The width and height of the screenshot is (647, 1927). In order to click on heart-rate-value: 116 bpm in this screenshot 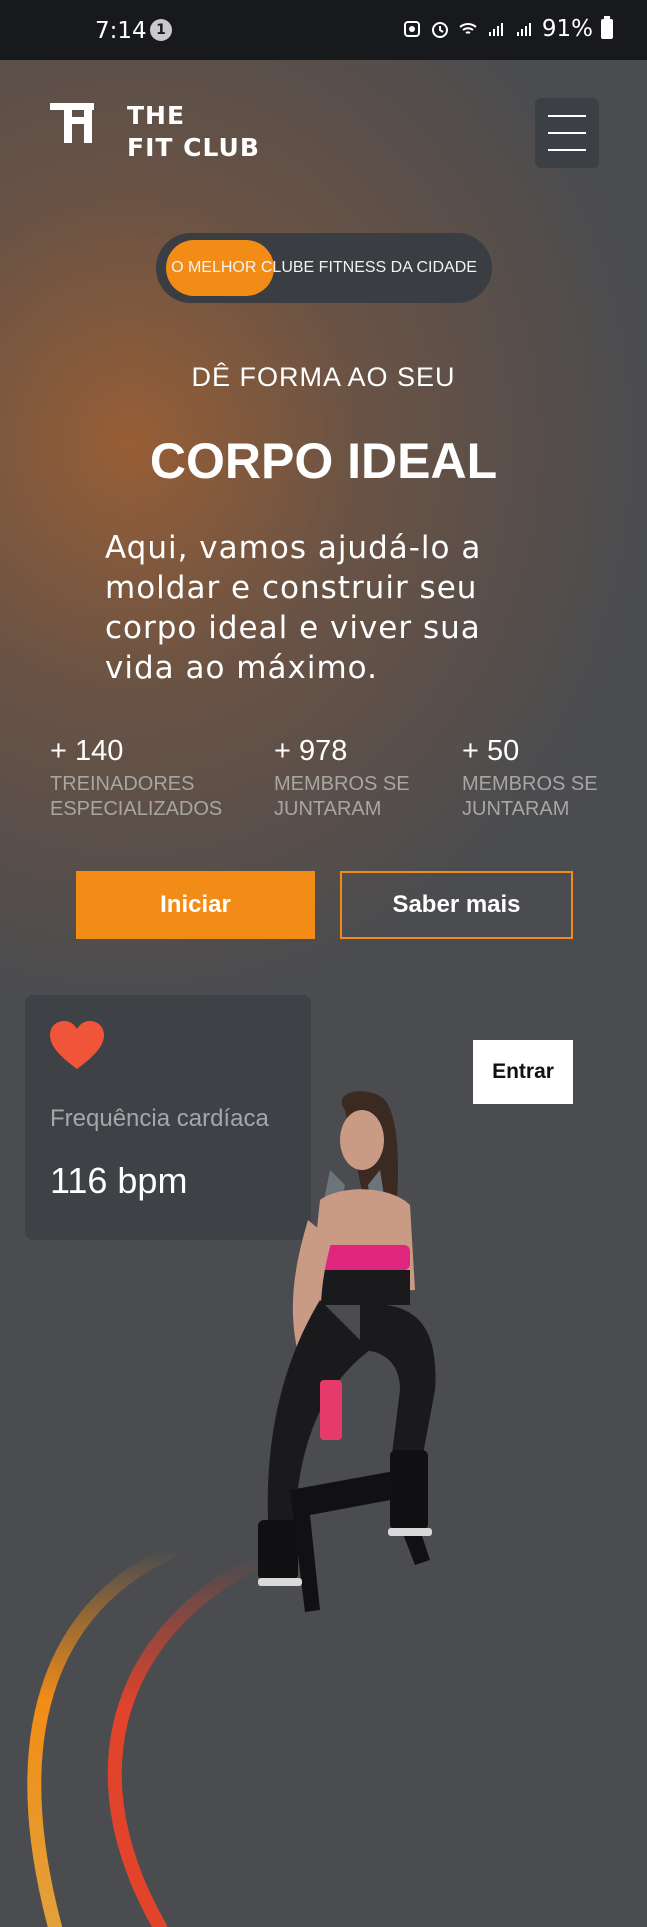, I will do `click(119, 1180)`.